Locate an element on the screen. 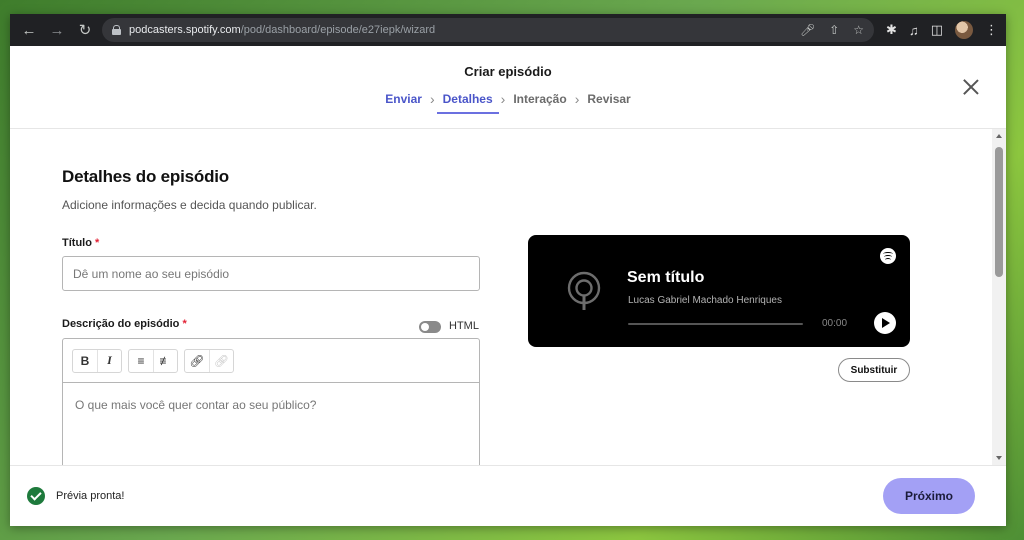 This screenshot has width=1024, height=540. step-interacao: Interação is located at coordinates (539, 103).